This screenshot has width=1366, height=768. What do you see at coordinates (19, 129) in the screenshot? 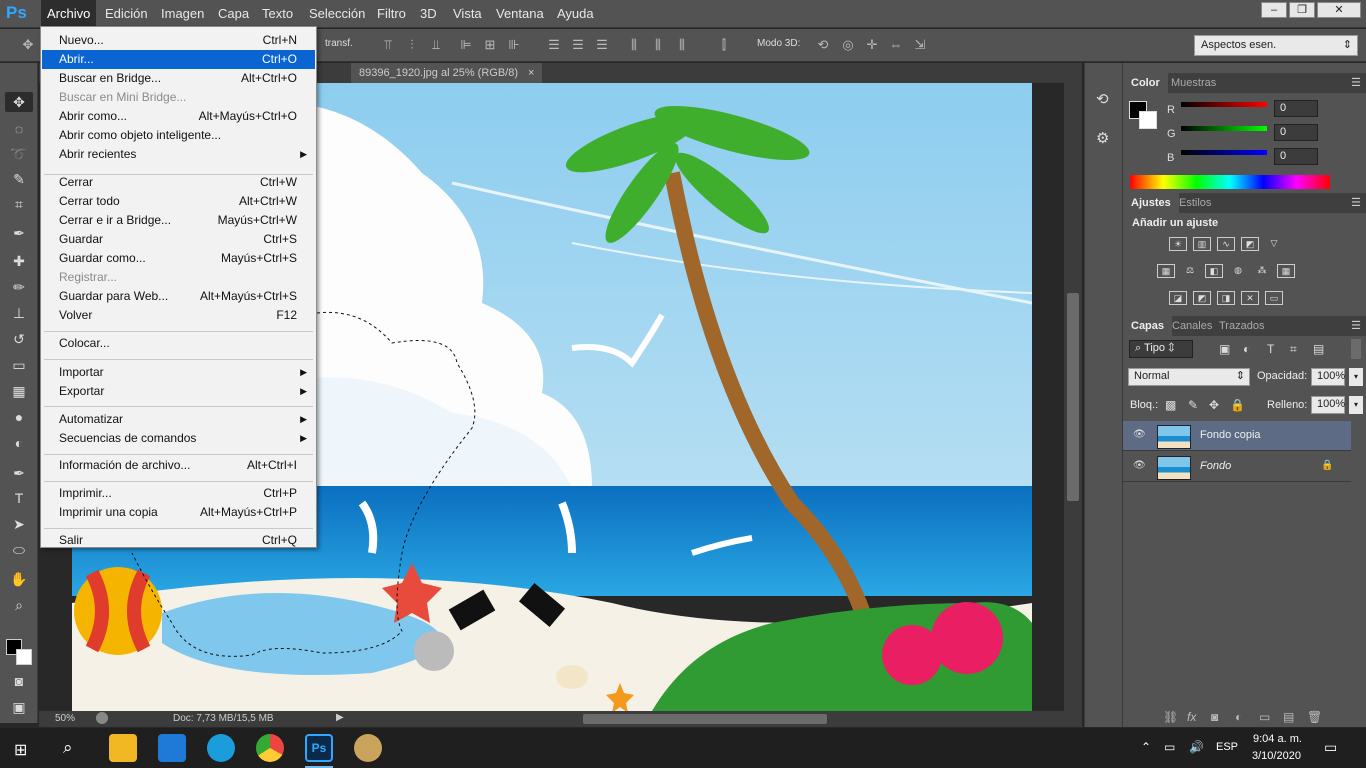
I see `marquee-tool-icon: ◌` at bounding box center [19, 129].